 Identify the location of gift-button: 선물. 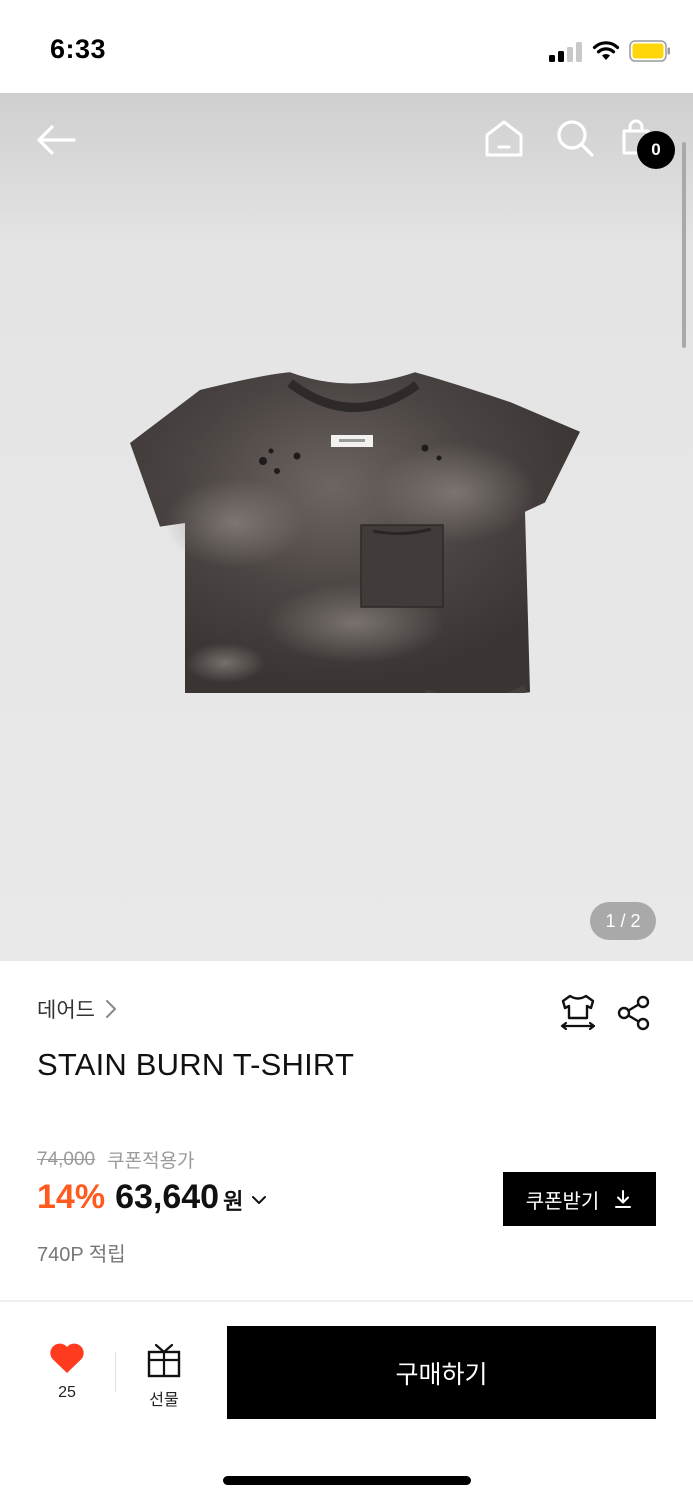
(164, 1376).